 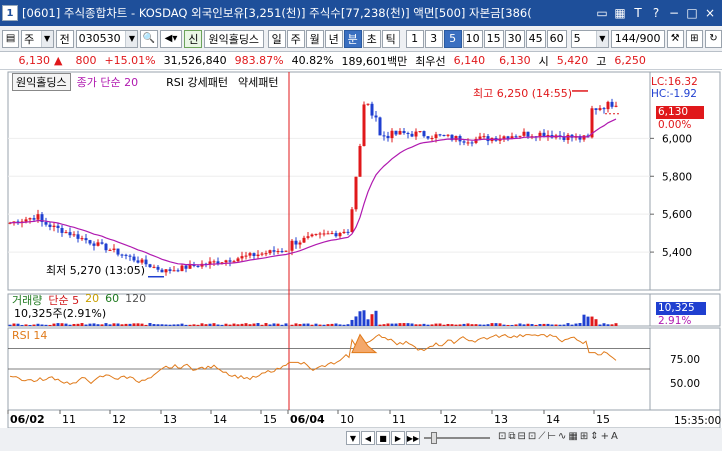 What do you see at coordinates (472, 38) in the screenshot?
I see `interval-button: 10` at bounding box center [472, 38].